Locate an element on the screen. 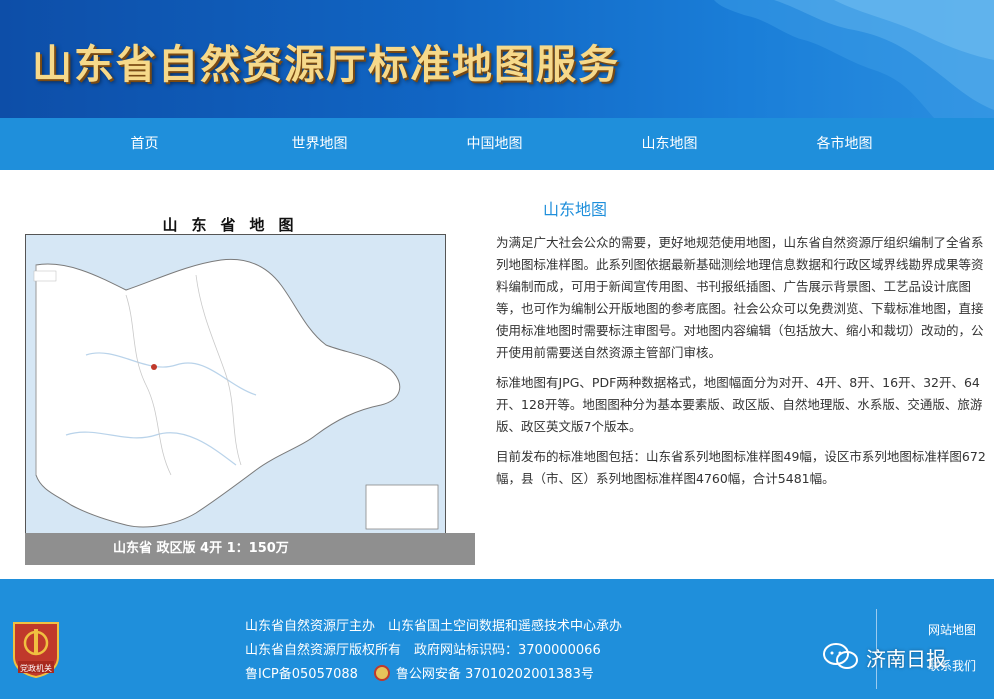  watermark: 济南日报 is located at coordinates (884, 657).